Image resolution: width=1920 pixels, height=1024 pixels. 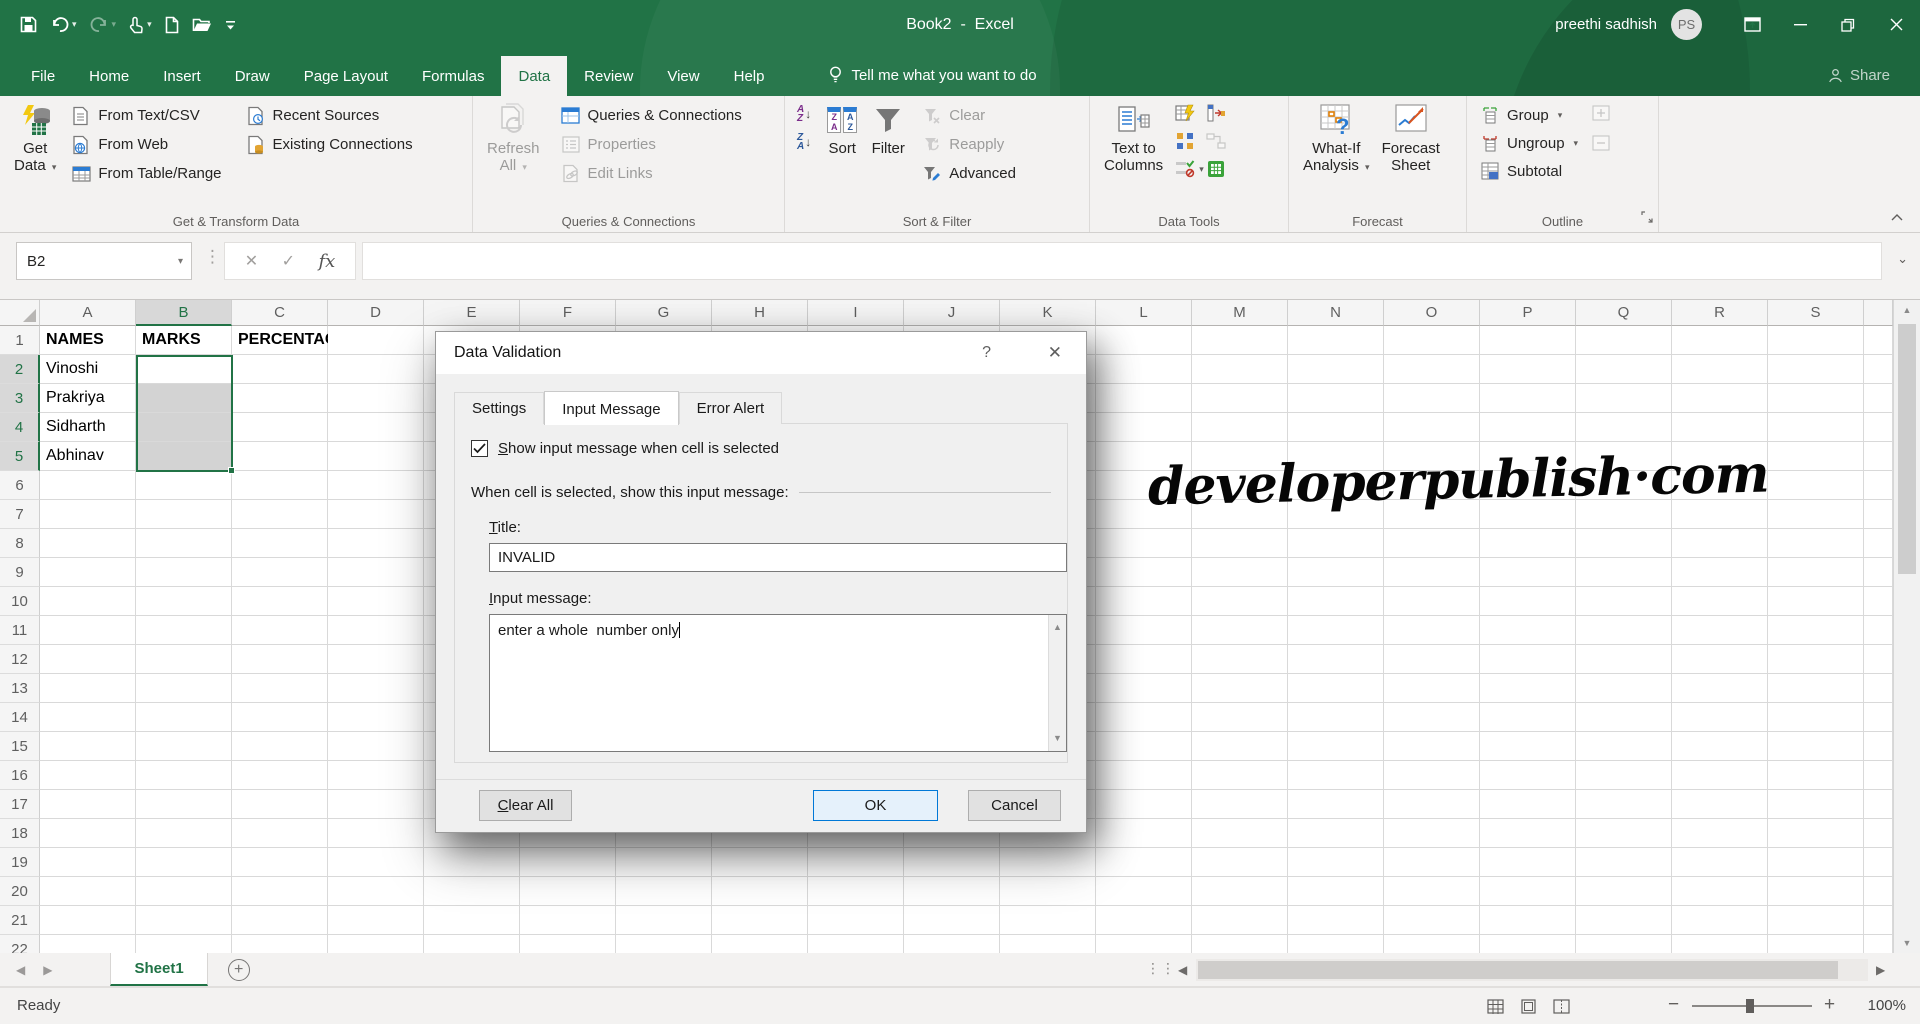 What do you see at coordinates (88, 688) in the screenshot?
I see `cell-A13` at bounding box center [88, 688].